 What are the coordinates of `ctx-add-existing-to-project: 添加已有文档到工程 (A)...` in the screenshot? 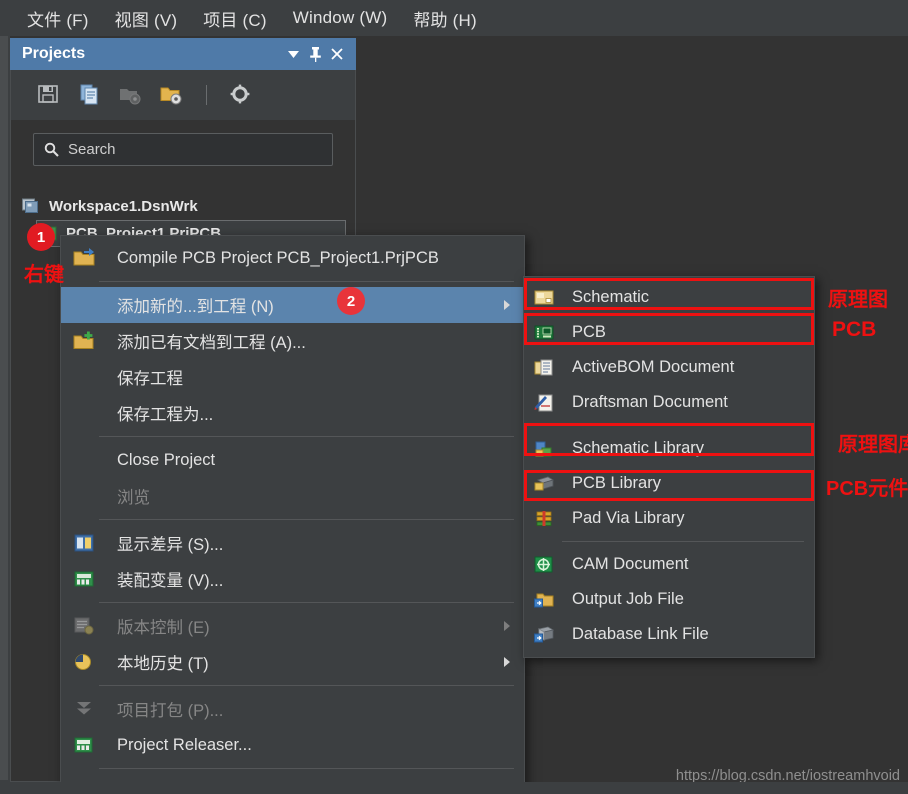 It's located at (292, 341).